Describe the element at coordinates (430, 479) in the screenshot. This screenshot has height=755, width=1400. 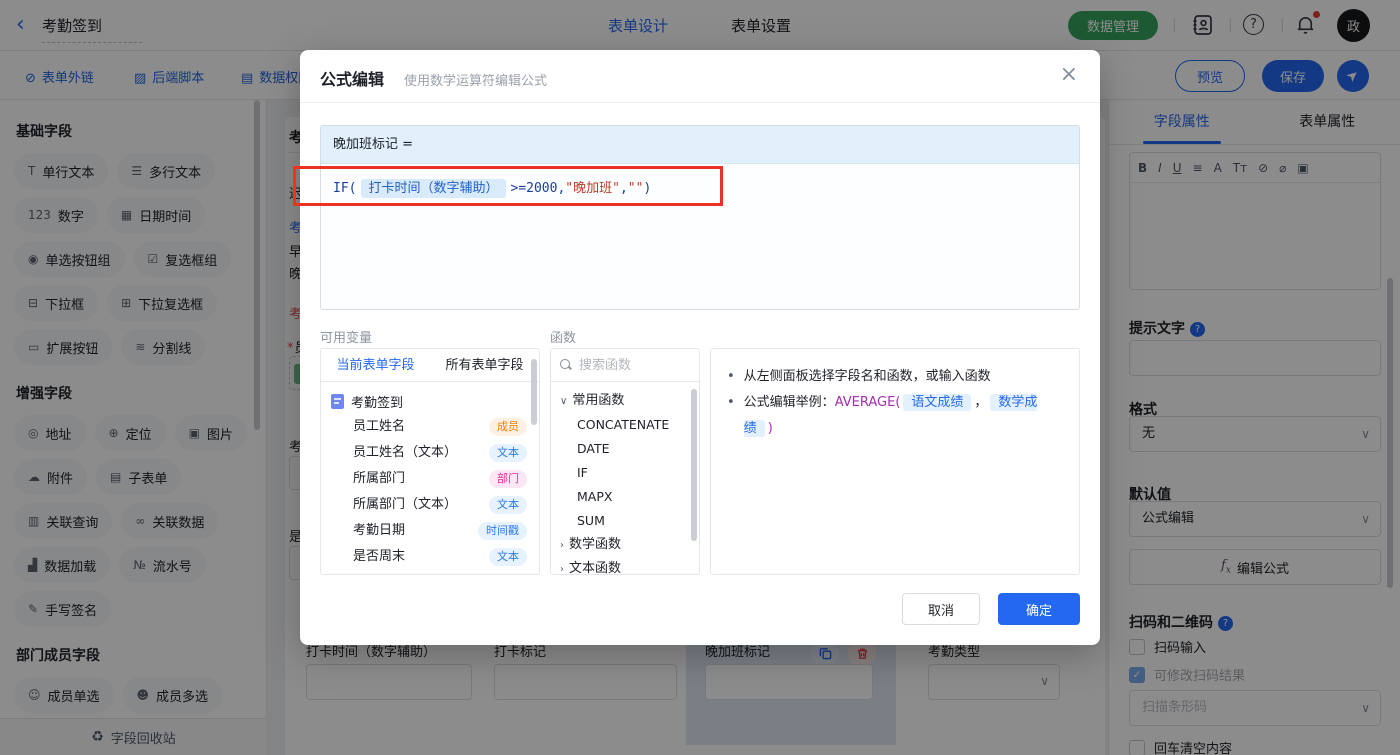
I see `variable-item: 所属部门 部门` at that location.